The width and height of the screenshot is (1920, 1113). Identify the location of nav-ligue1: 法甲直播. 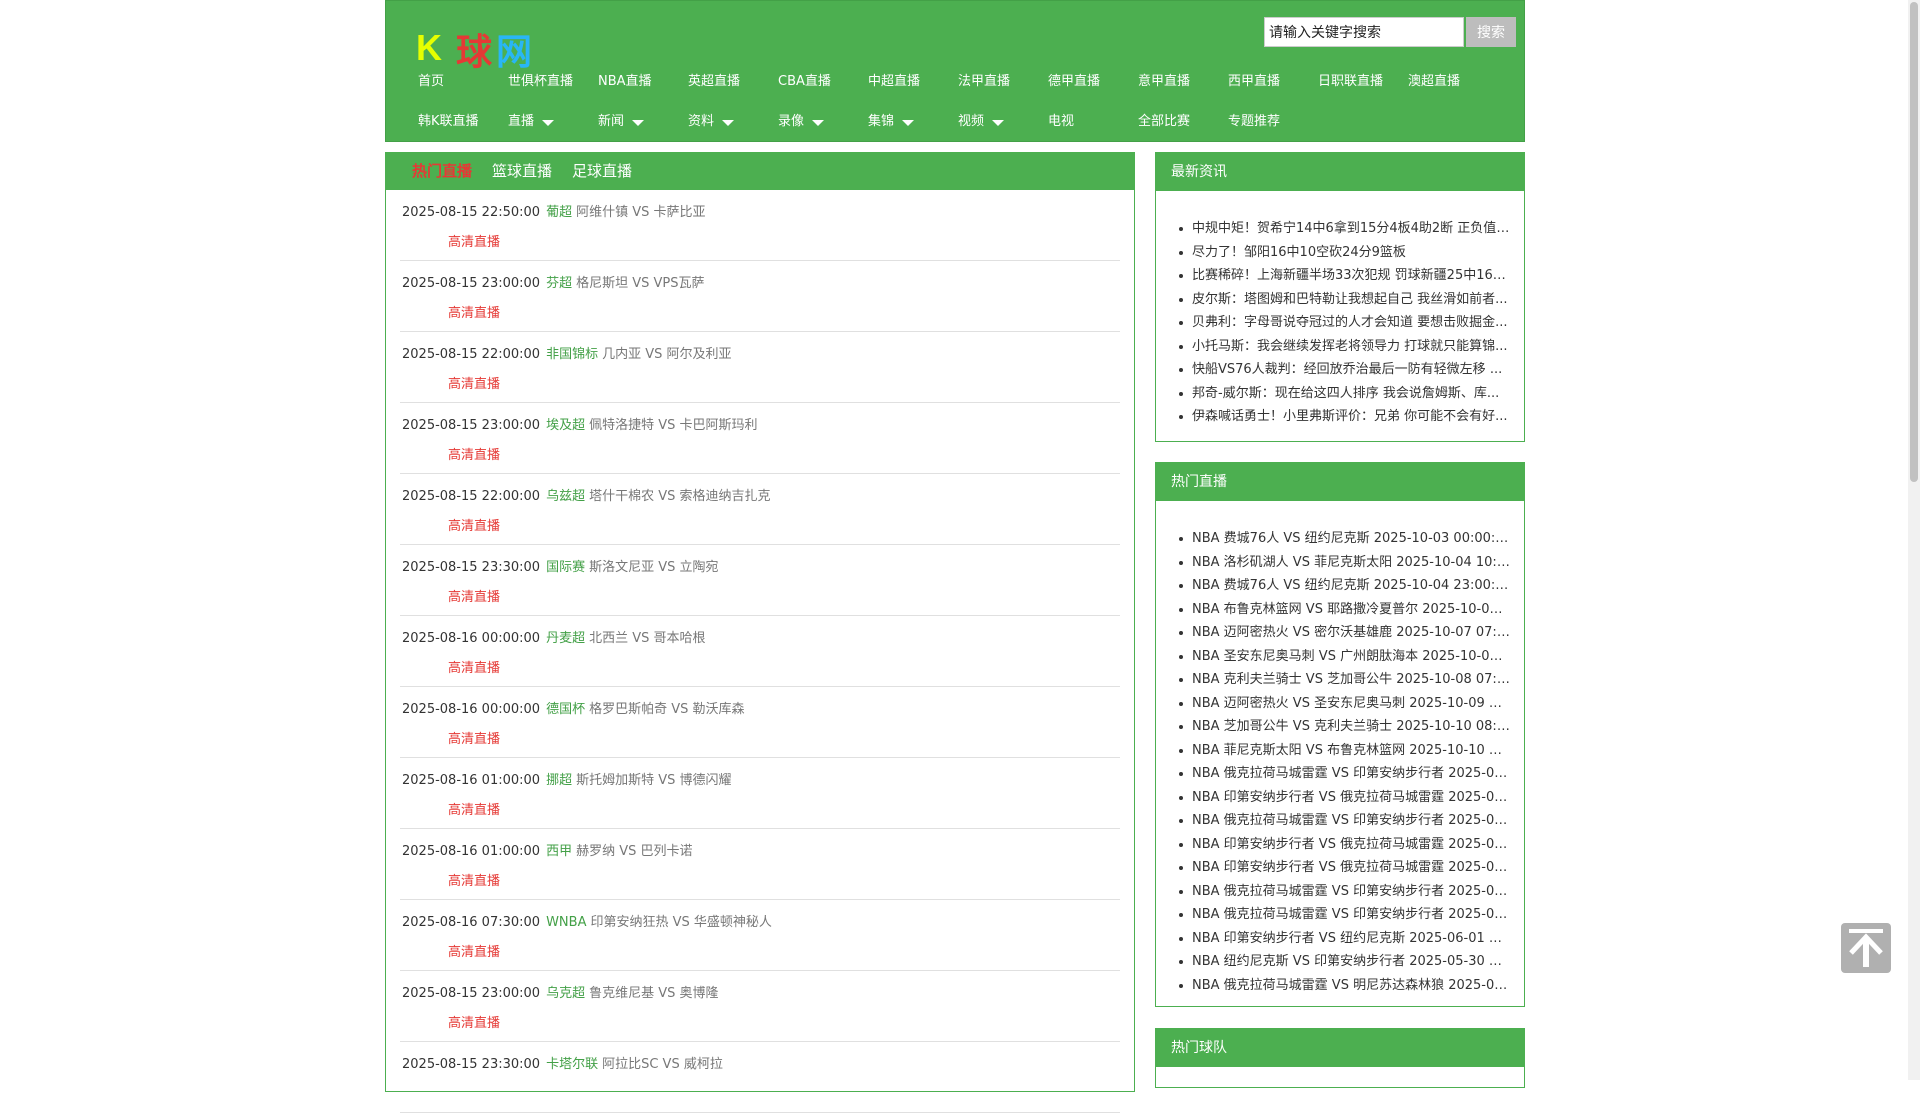
(984, 82).